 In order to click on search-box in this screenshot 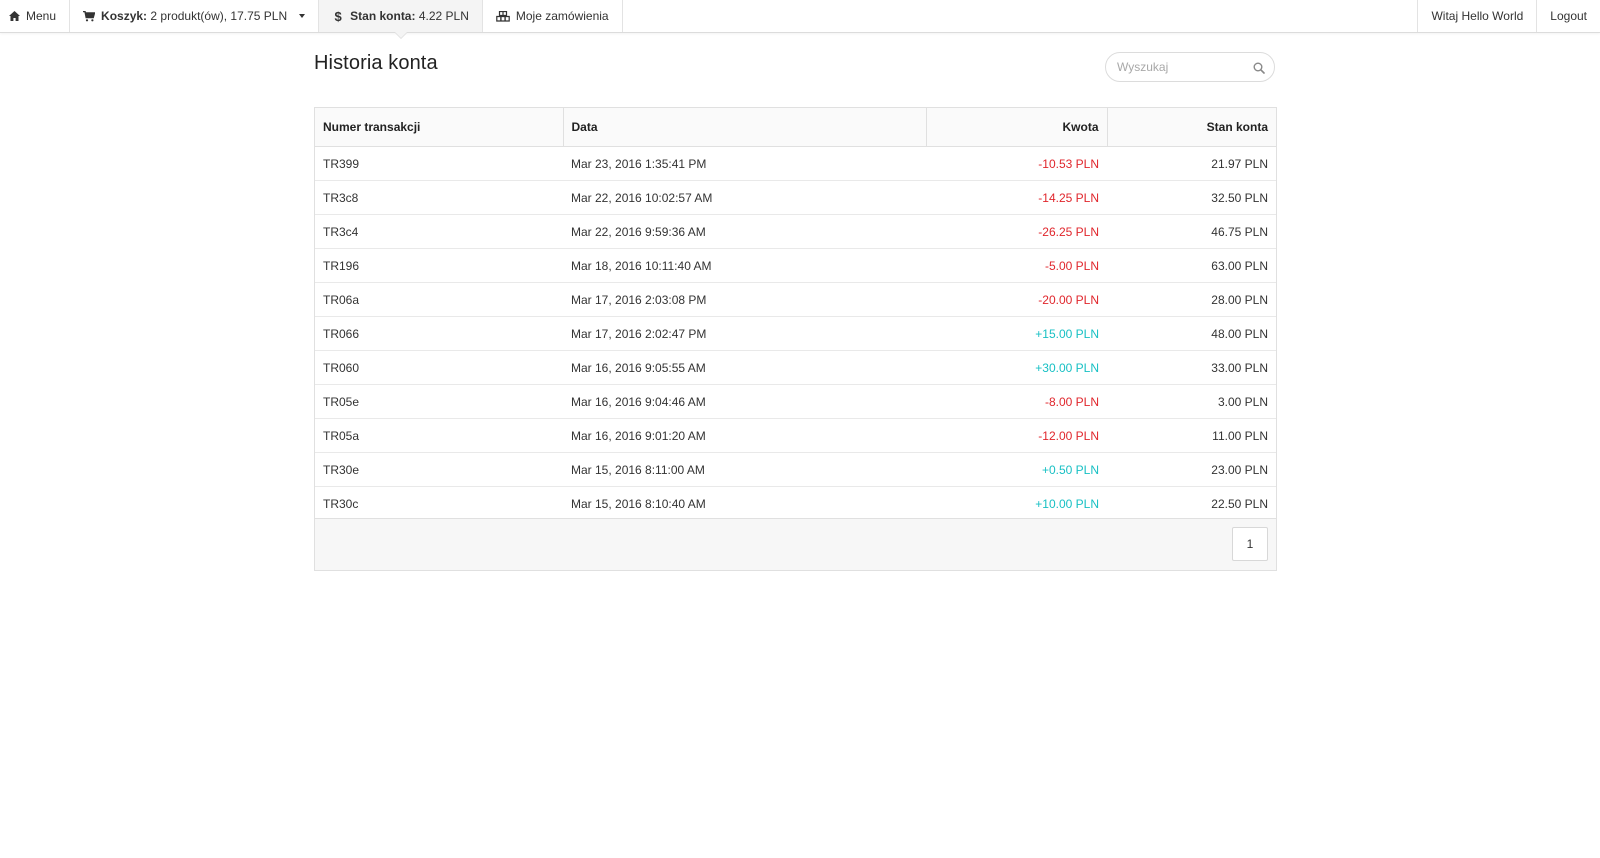, I will do `click(1190, 67)`.